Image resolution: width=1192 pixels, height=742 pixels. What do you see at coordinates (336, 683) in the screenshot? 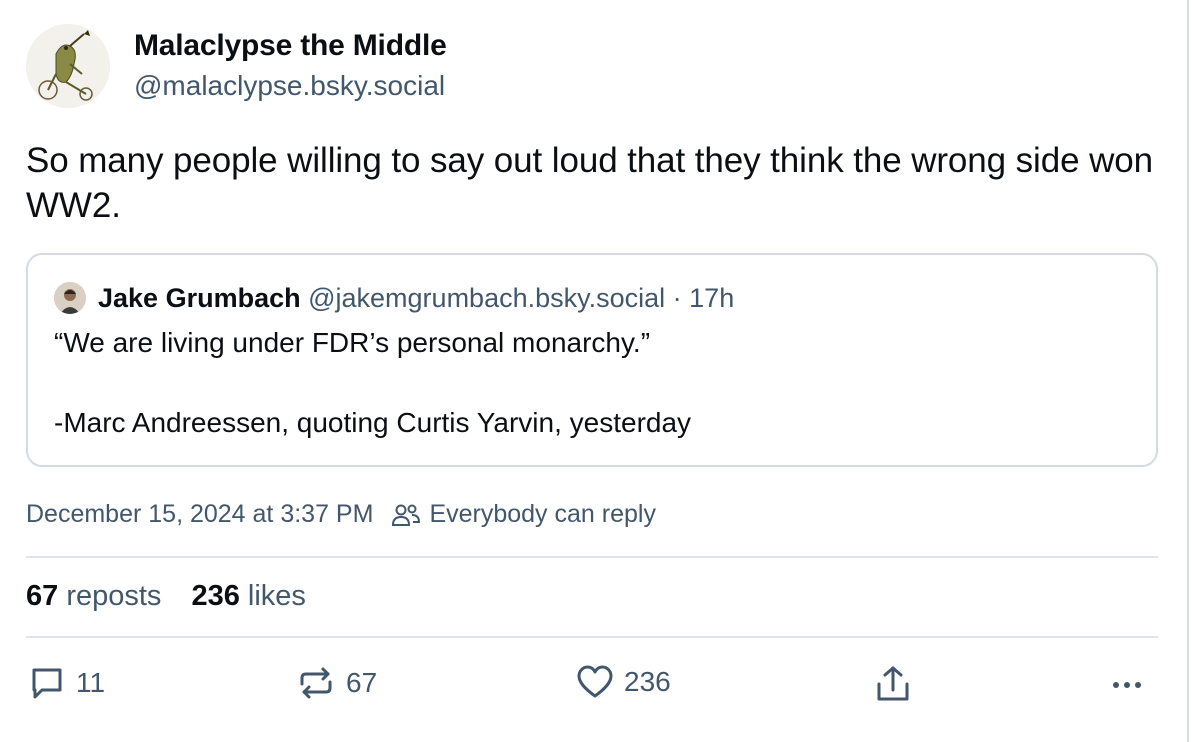
I see `repost-button: 67` at bounding box center [336, 683].